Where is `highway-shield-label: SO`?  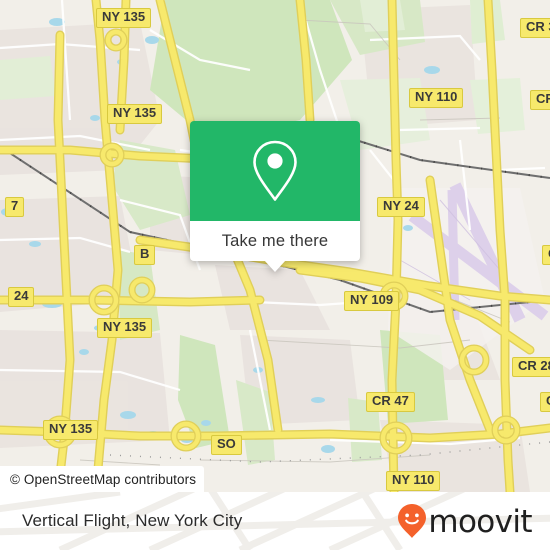 highway-shield-label: SO is located at coordinates (226, 443).